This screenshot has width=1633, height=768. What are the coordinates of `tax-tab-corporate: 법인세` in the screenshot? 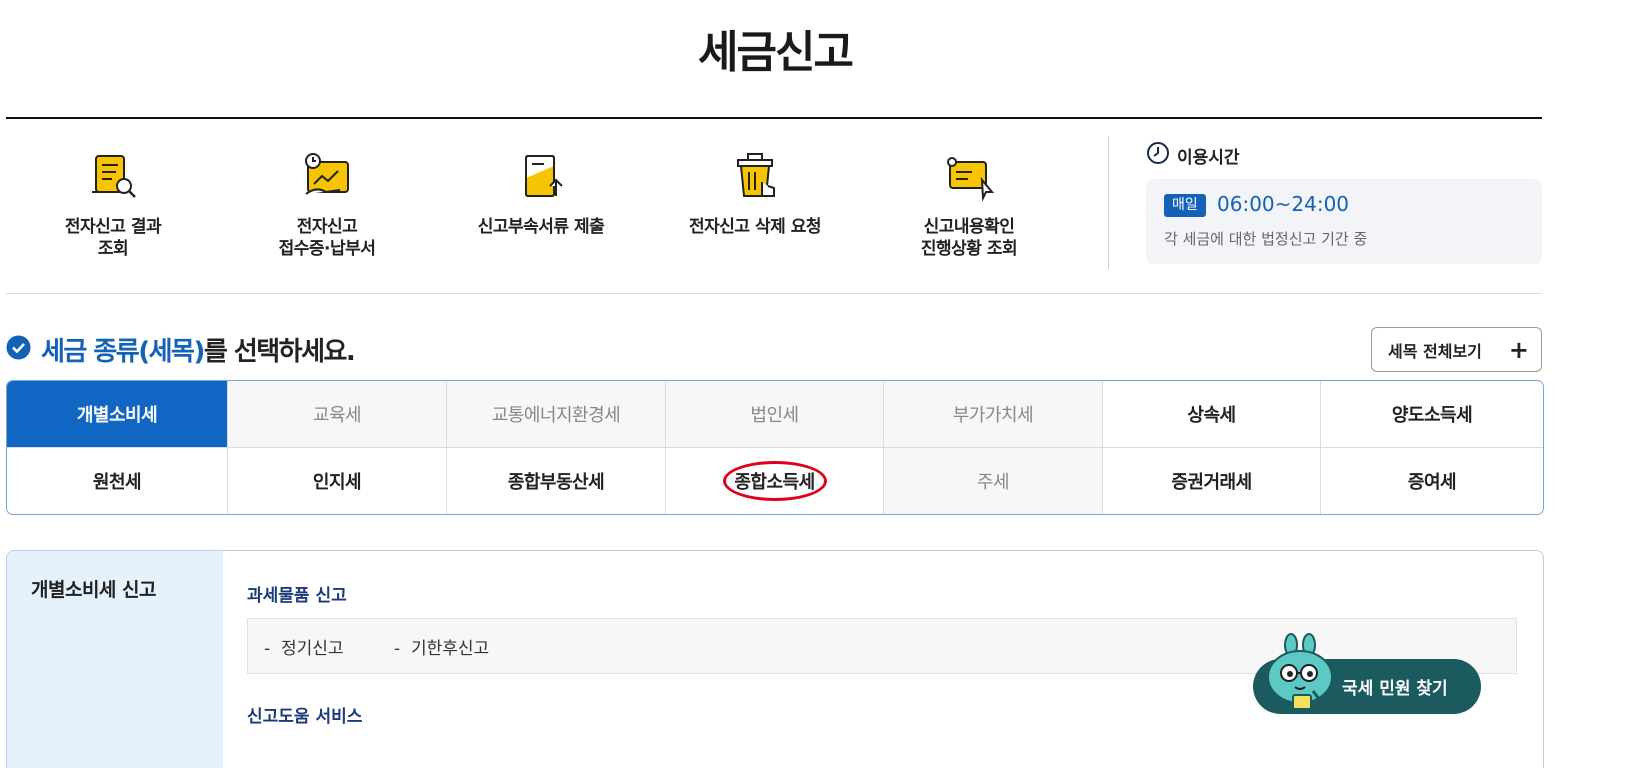 It's located at (775, 414).